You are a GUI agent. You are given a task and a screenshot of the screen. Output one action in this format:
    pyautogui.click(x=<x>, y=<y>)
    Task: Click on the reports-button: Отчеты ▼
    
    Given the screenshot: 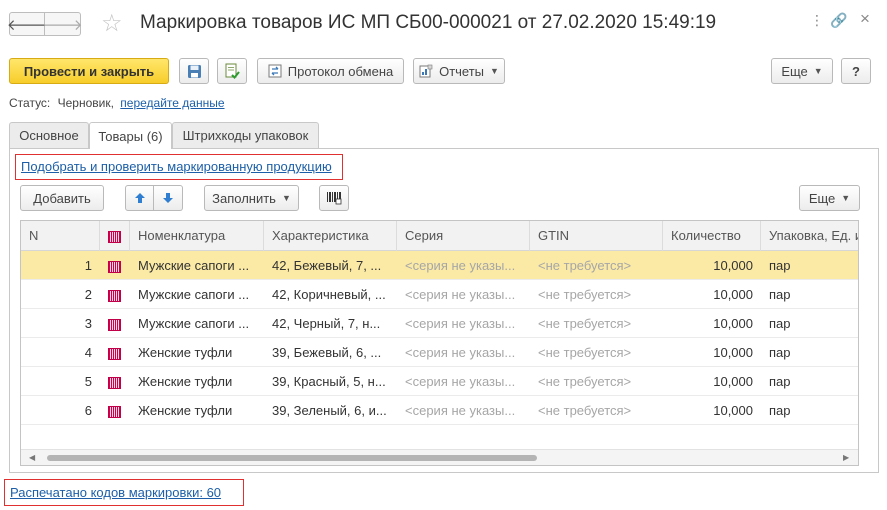 What is the action you would take?
    pyautogui.click(x=459, y=71)
    